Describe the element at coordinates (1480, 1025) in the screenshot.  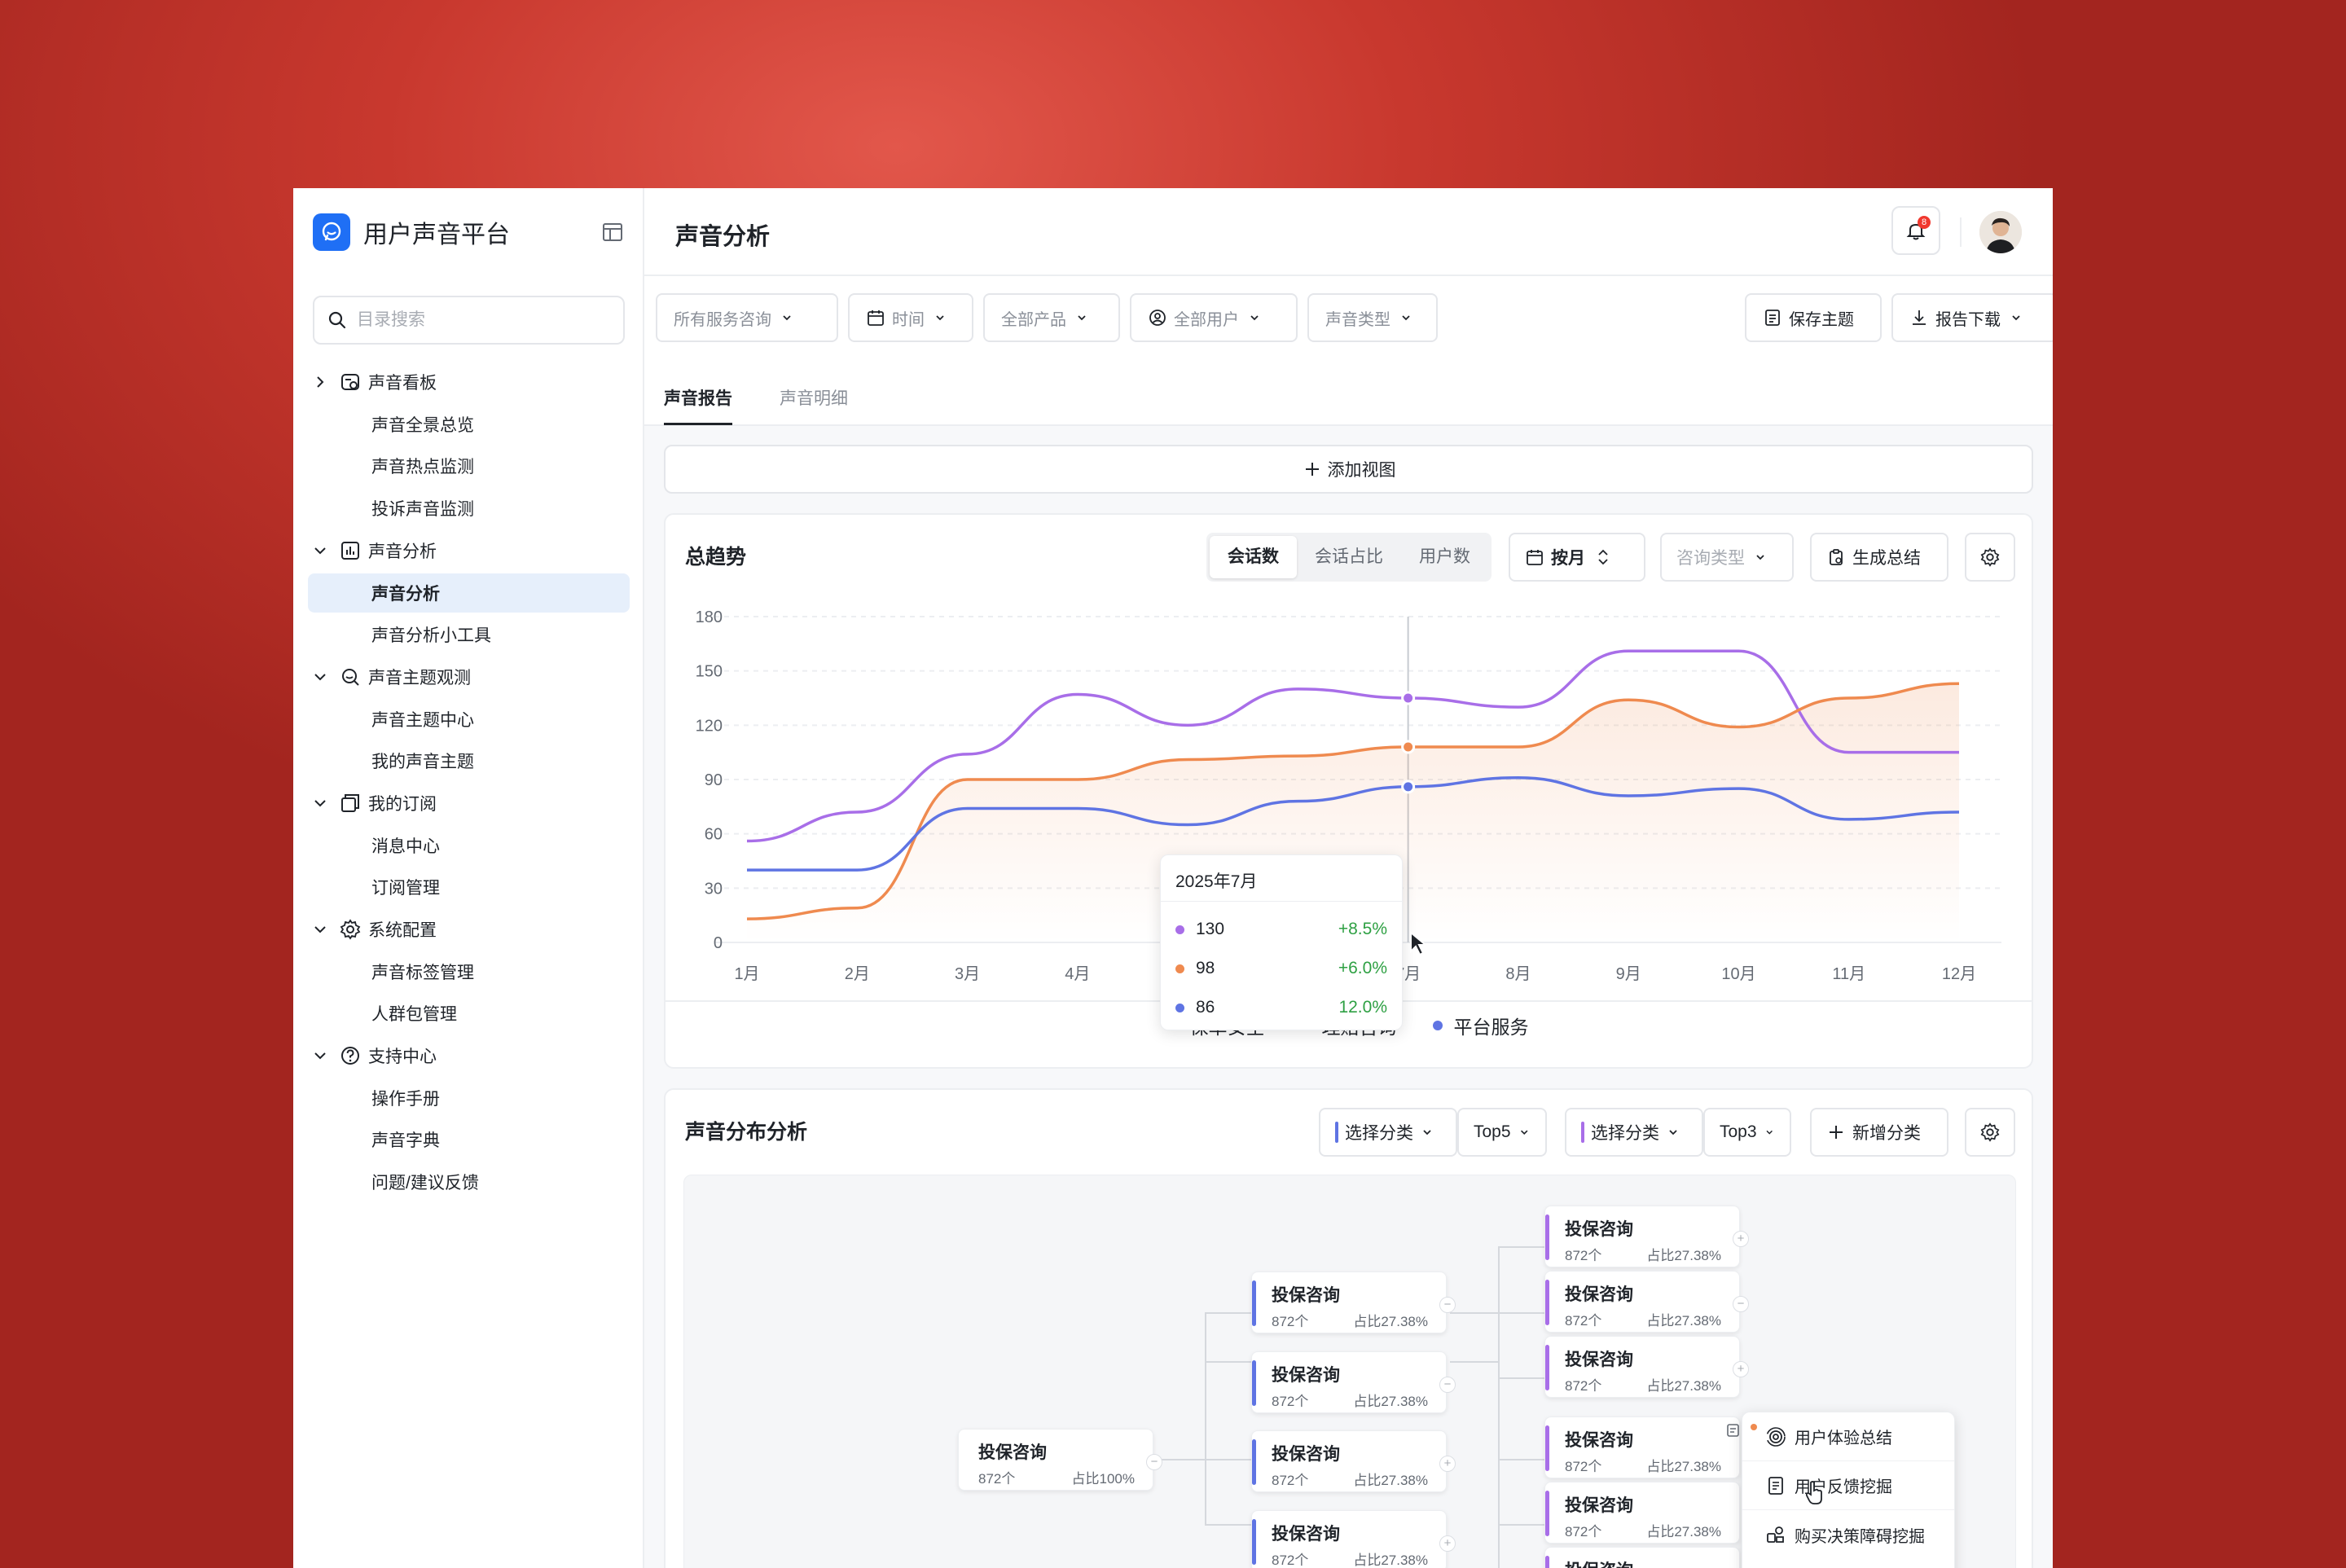
I see `legend-item: 平台服务` at that location.